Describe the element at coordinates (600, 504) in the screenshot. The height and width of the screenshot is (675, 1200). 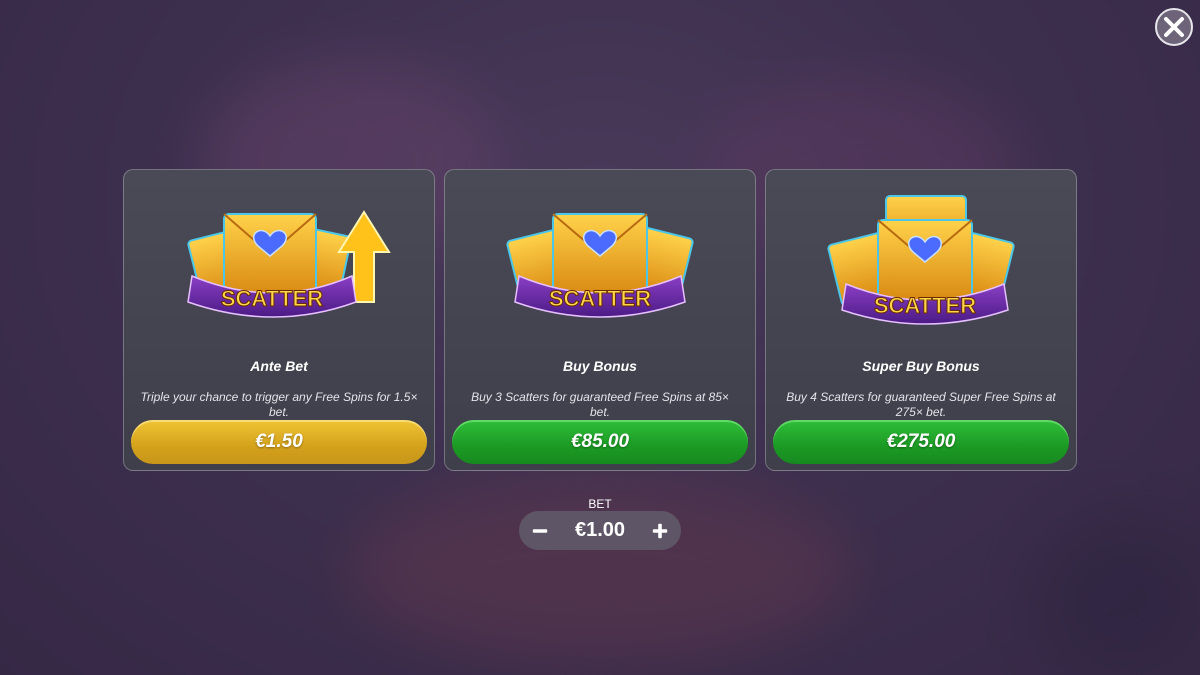
I see `bet-label: BET` at that location.